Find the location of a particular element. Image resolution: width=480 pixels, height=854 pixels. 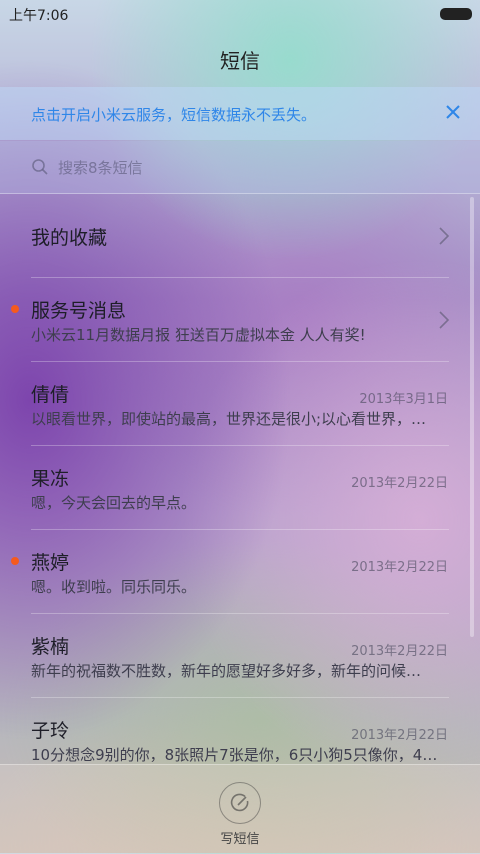

search-icon is located at coordinates (40, 167).